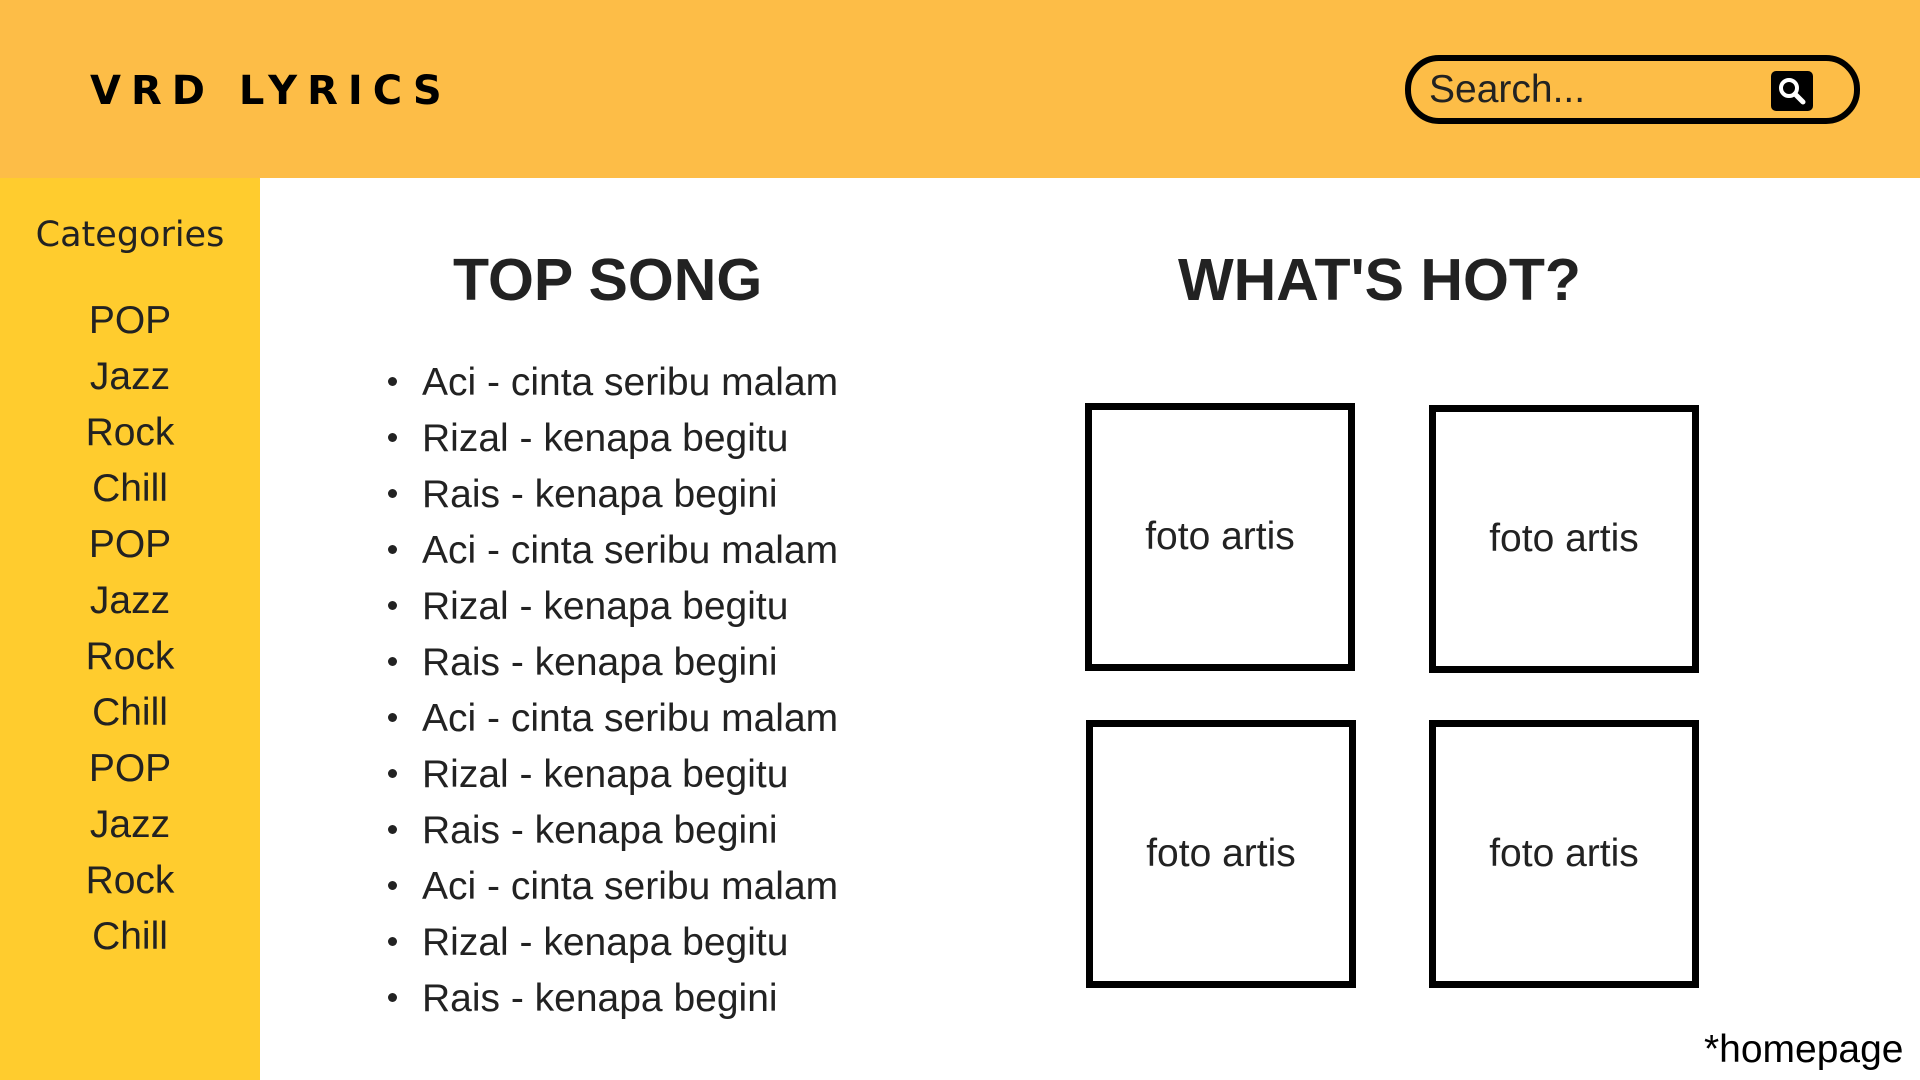 Image resolution: width=1920 pixels, height=1080 pixels. I want to click on site-logo: VRD LYRICS, so click(271, 91).